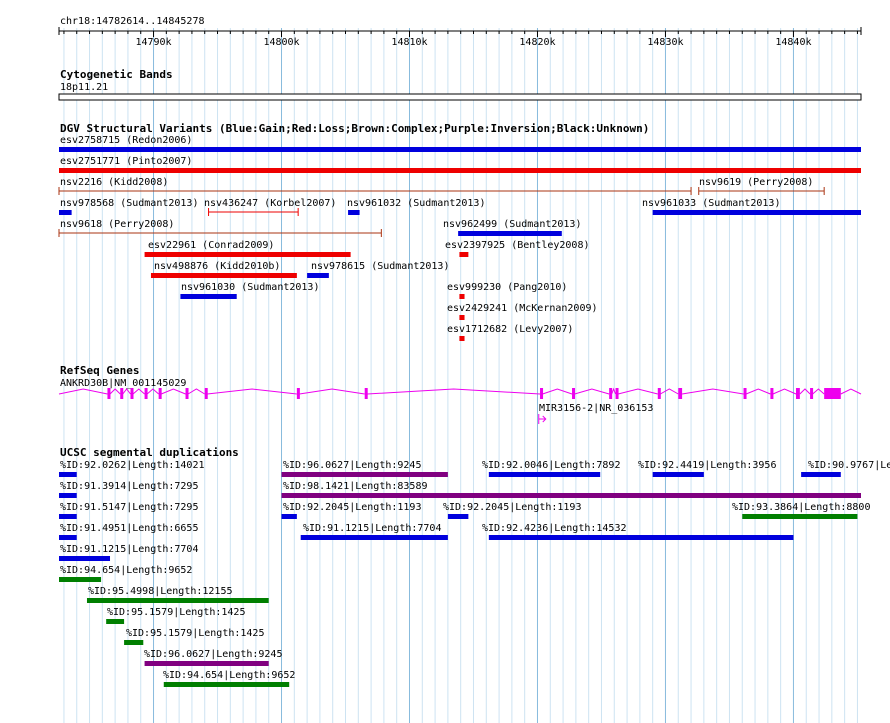 This screenshot has height=723, width=890. Describe the element at coordinates (849, 465) in the screenshot. I see `segdup-label: %ID:90.9767|Le` at that location.